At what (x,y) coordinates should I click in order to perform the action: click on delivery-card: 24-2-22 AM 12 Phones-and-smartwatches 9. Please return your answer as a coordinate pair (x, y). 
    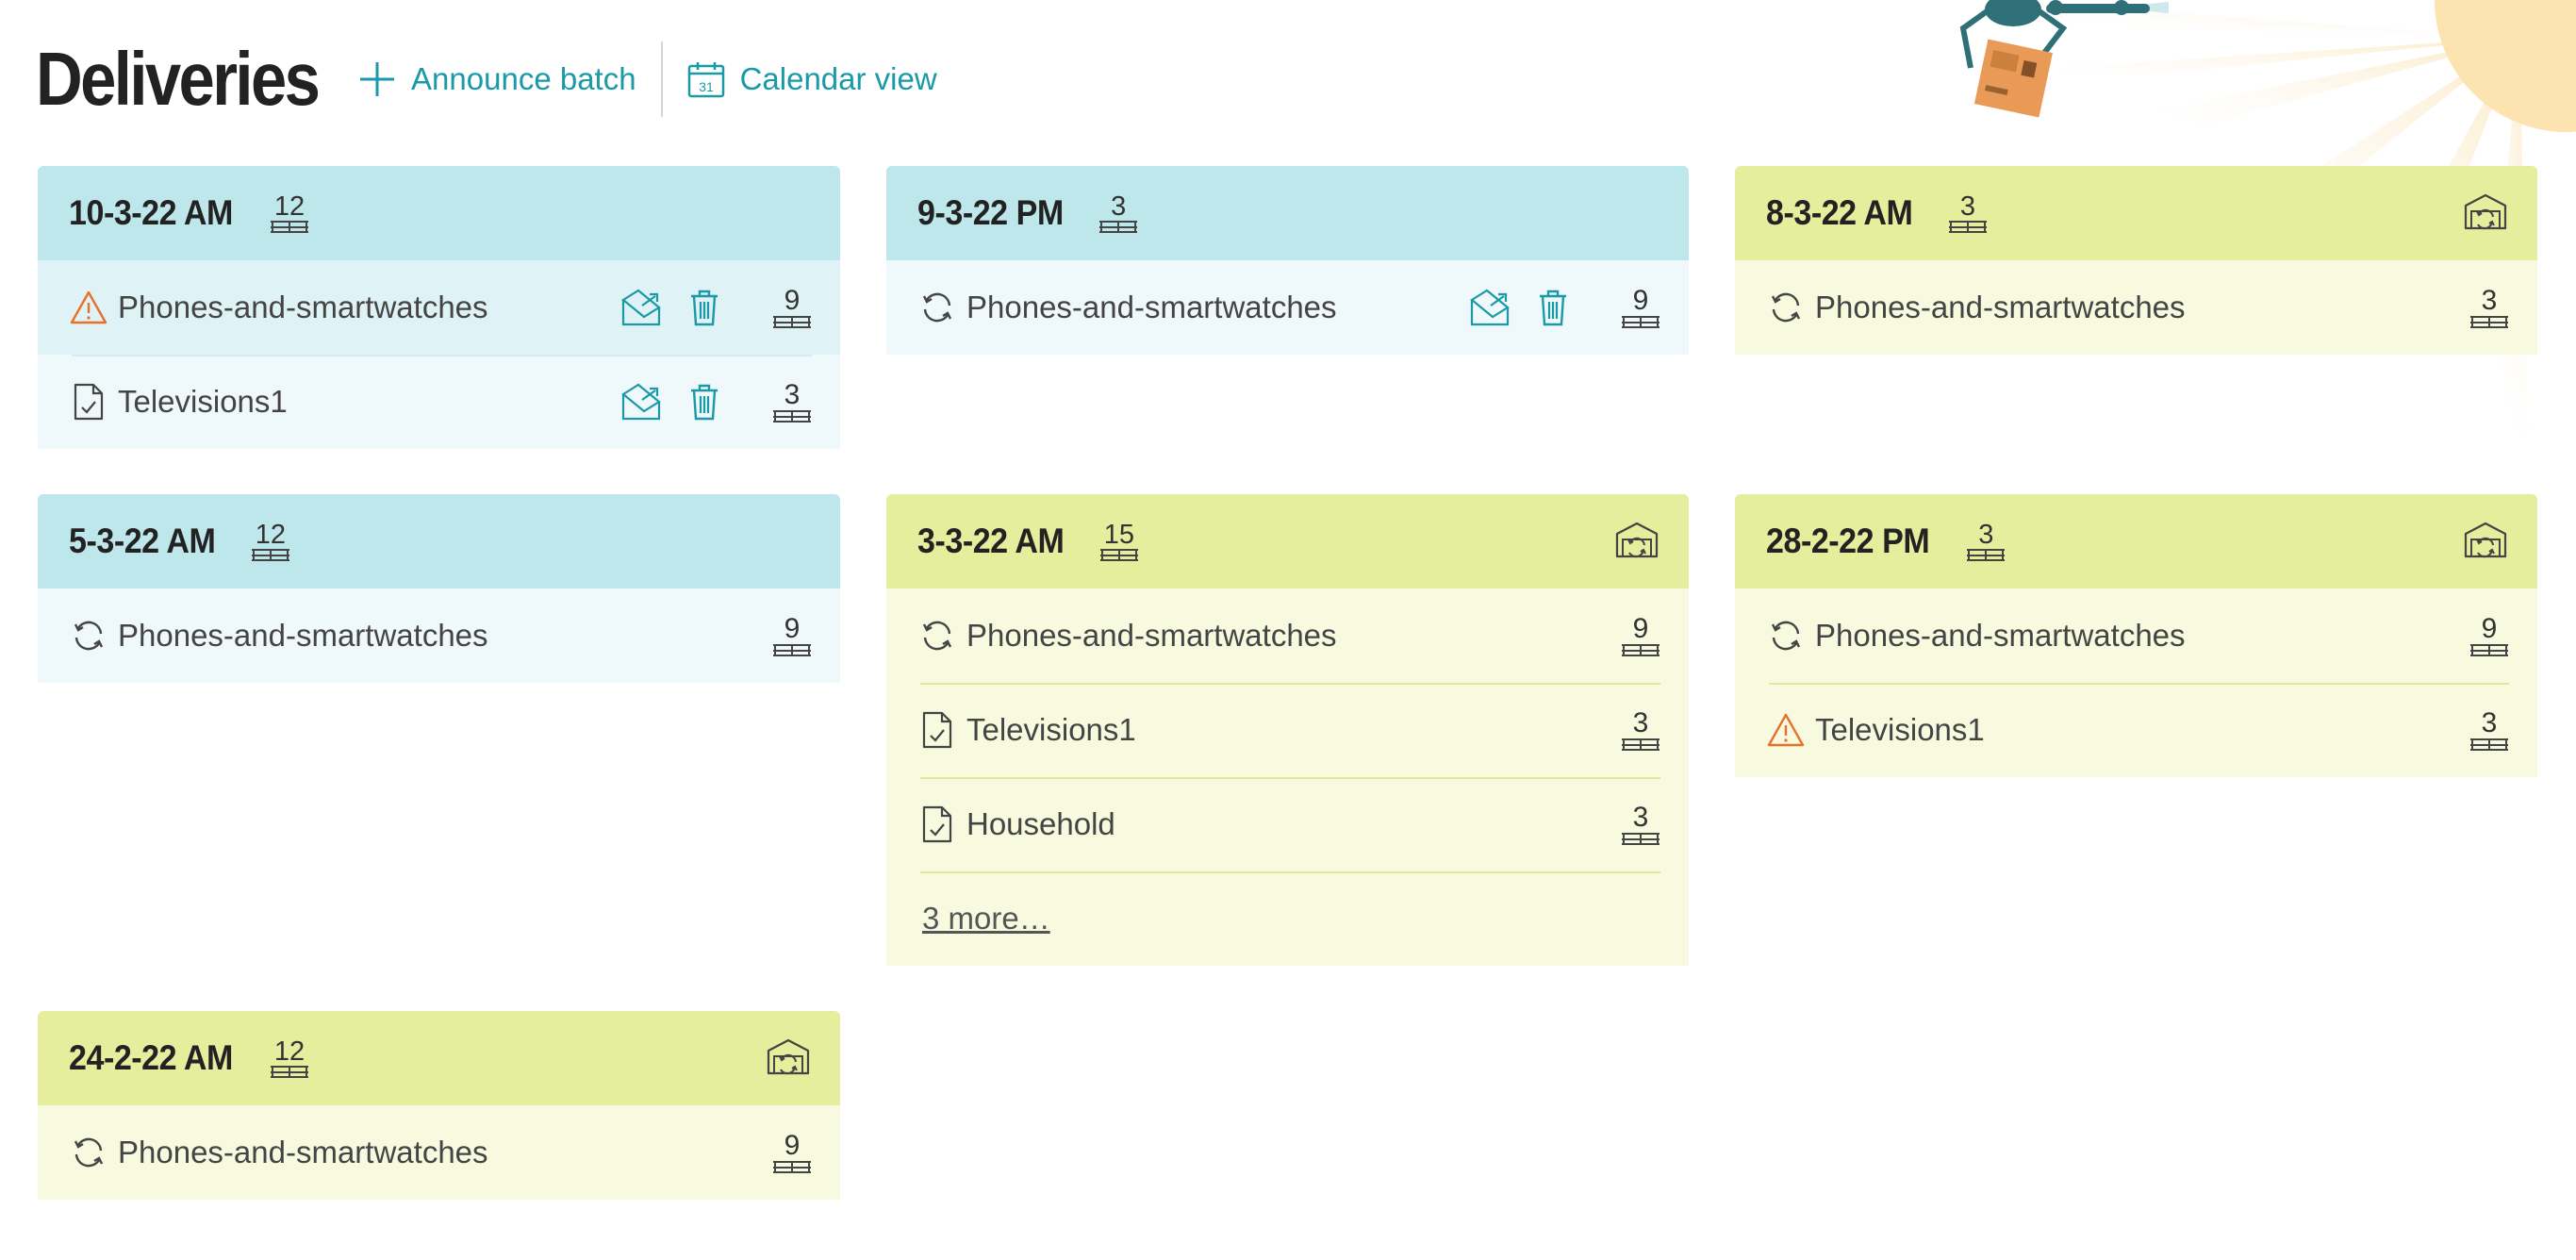
    Looking at the image, I should click on (439, 1106).